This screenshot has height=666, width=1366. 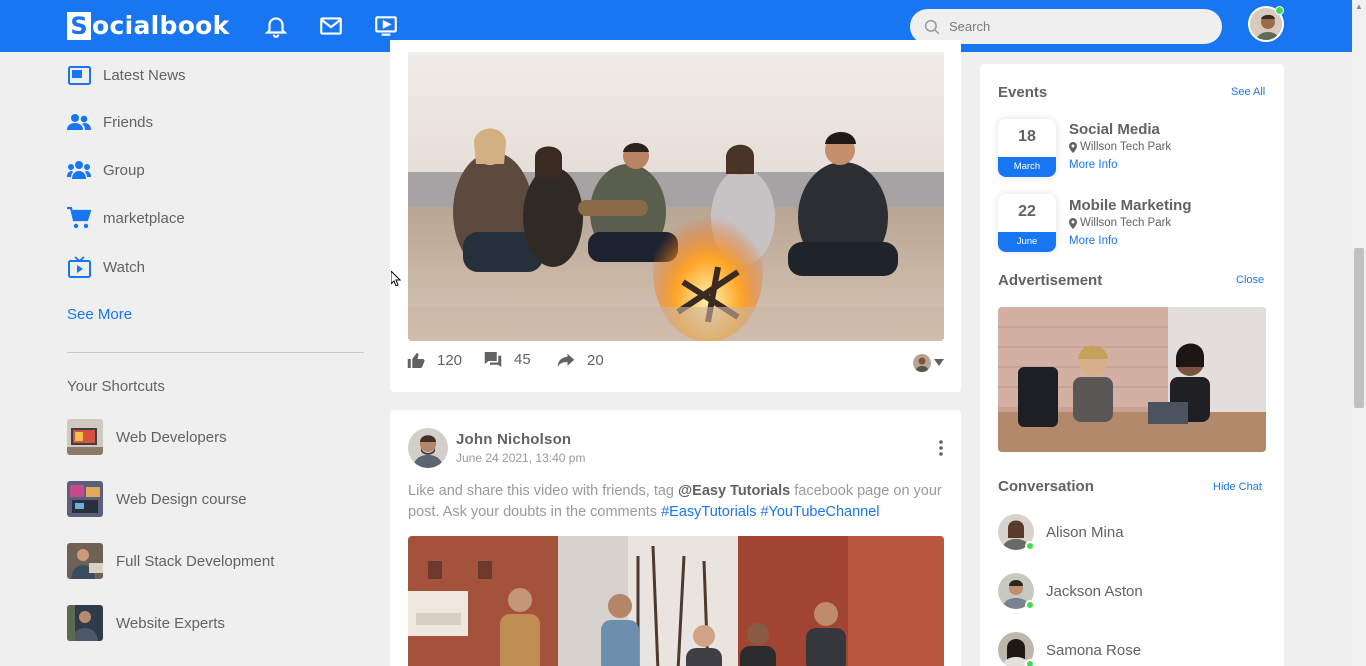 I want to click on sidebar-item-label: Group, so click(x=124, y=170).